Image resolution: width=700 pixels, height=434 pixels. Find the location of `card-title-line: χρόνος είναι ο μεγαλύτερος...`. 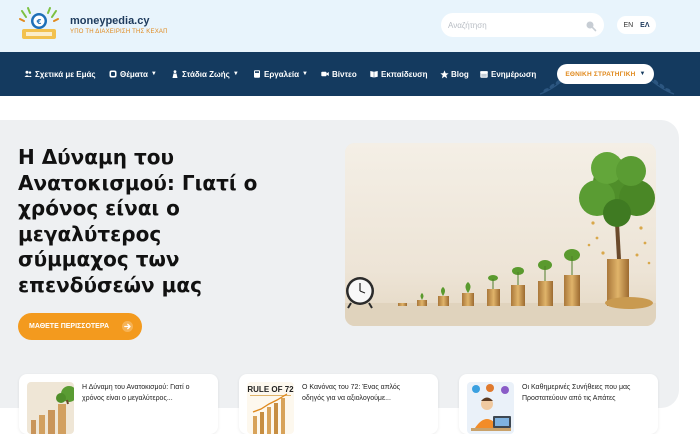

card-title-line: χρόνος είναι ο μεγαλύτερος... is located at coordinates (127, 398).